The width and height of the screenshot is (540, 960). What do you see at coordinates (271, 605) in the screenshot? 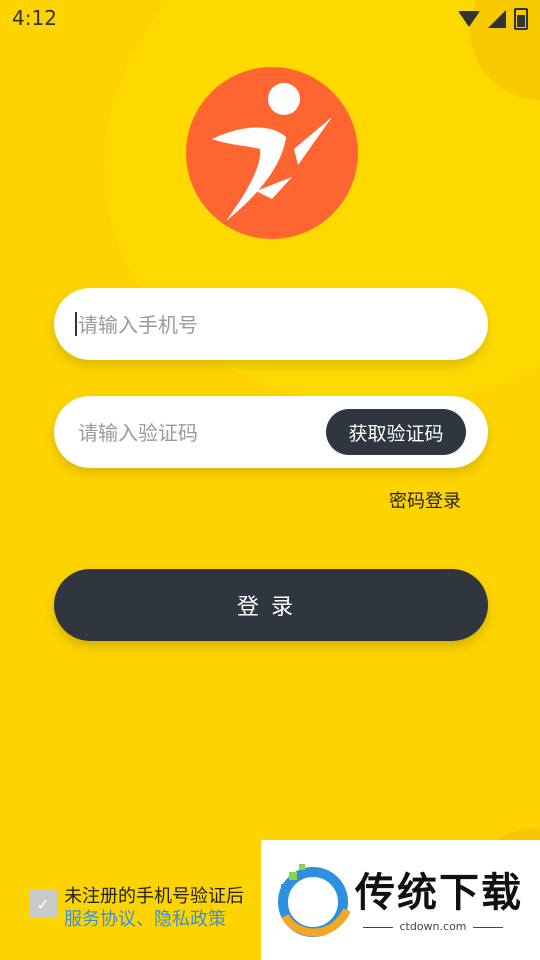
I see `login-button: 登录` at bounding box center [271, 605].